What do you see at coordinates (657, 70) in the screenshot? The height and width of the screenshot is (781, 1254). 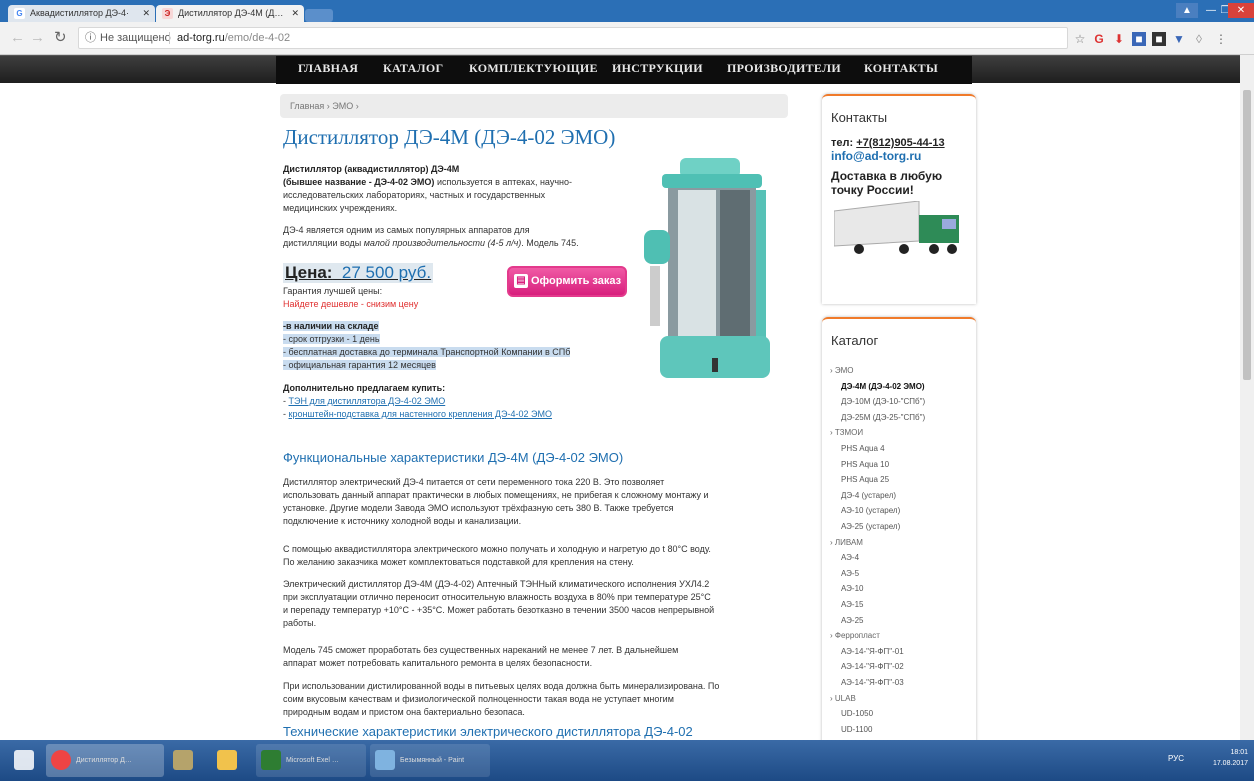 I see `nav-item-instructions: ИНСТРУКЦИИ` at bounding box center [657, 70].